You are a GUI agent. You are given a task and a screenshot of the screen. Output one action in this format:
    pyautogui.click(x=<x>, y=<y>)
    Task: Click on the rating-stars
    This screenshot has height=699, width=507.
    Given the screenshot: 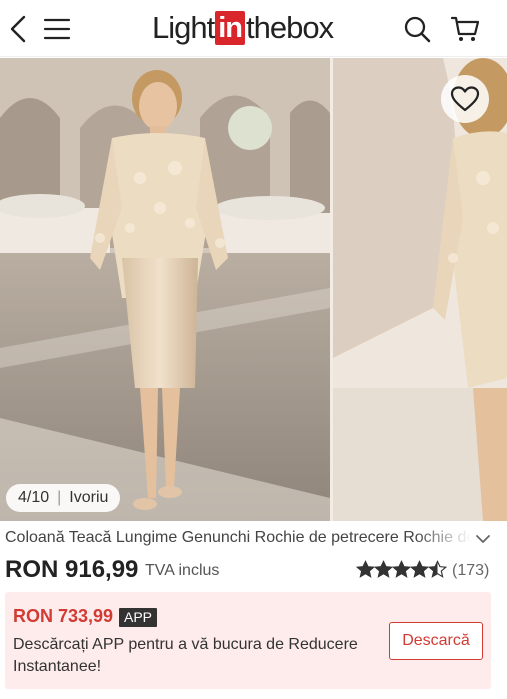 What is the action you would take?
    pyautogui.click(x=401, y=569)
    